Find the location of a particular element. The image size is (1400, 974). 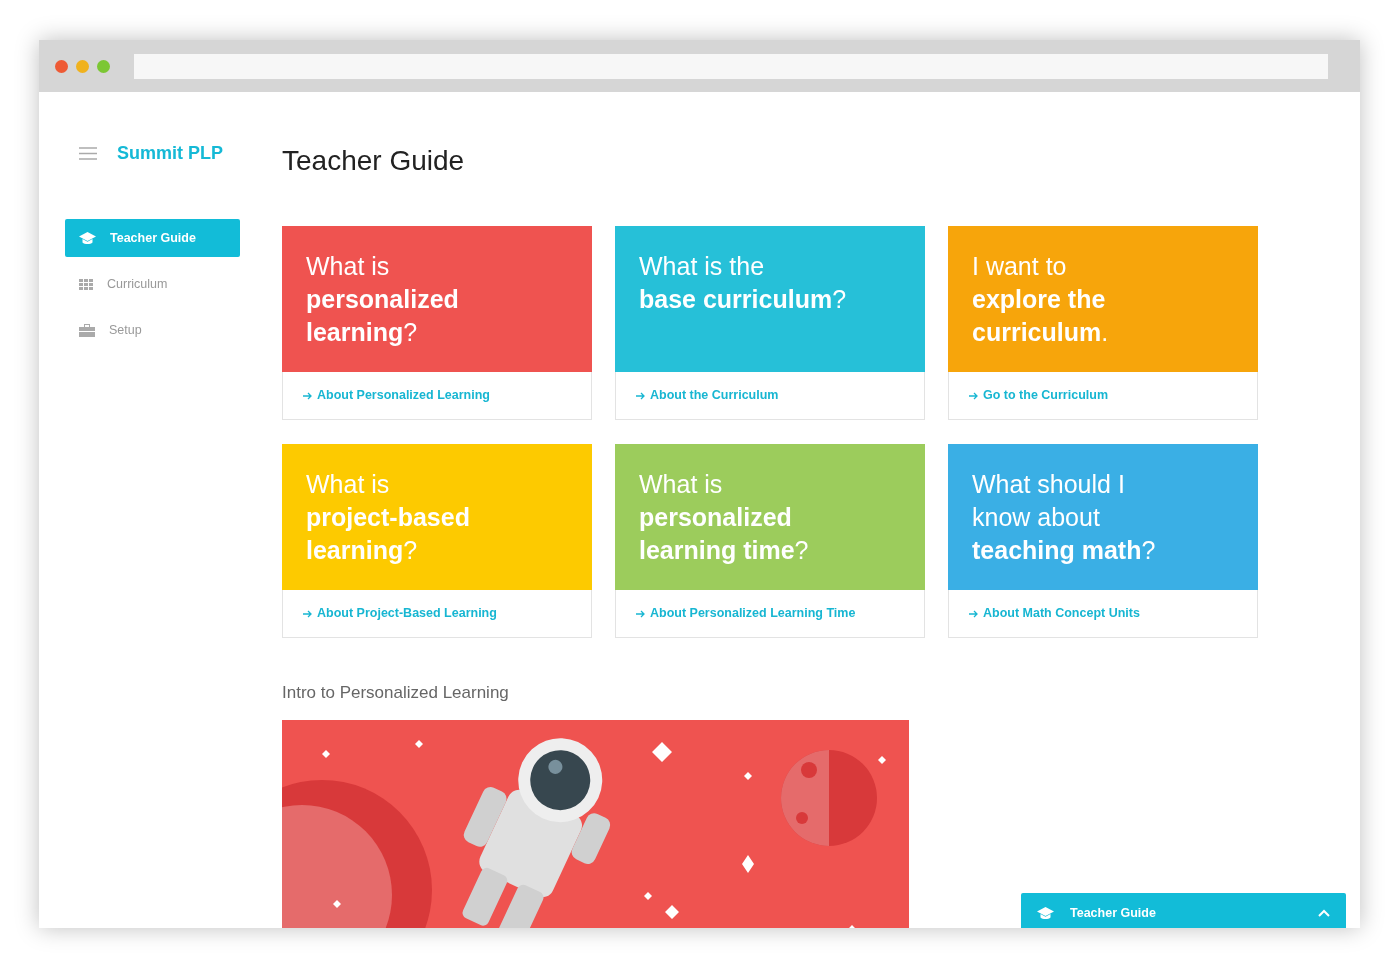

card-header: What is personalized learning time? is located at coordinates (770, 517).